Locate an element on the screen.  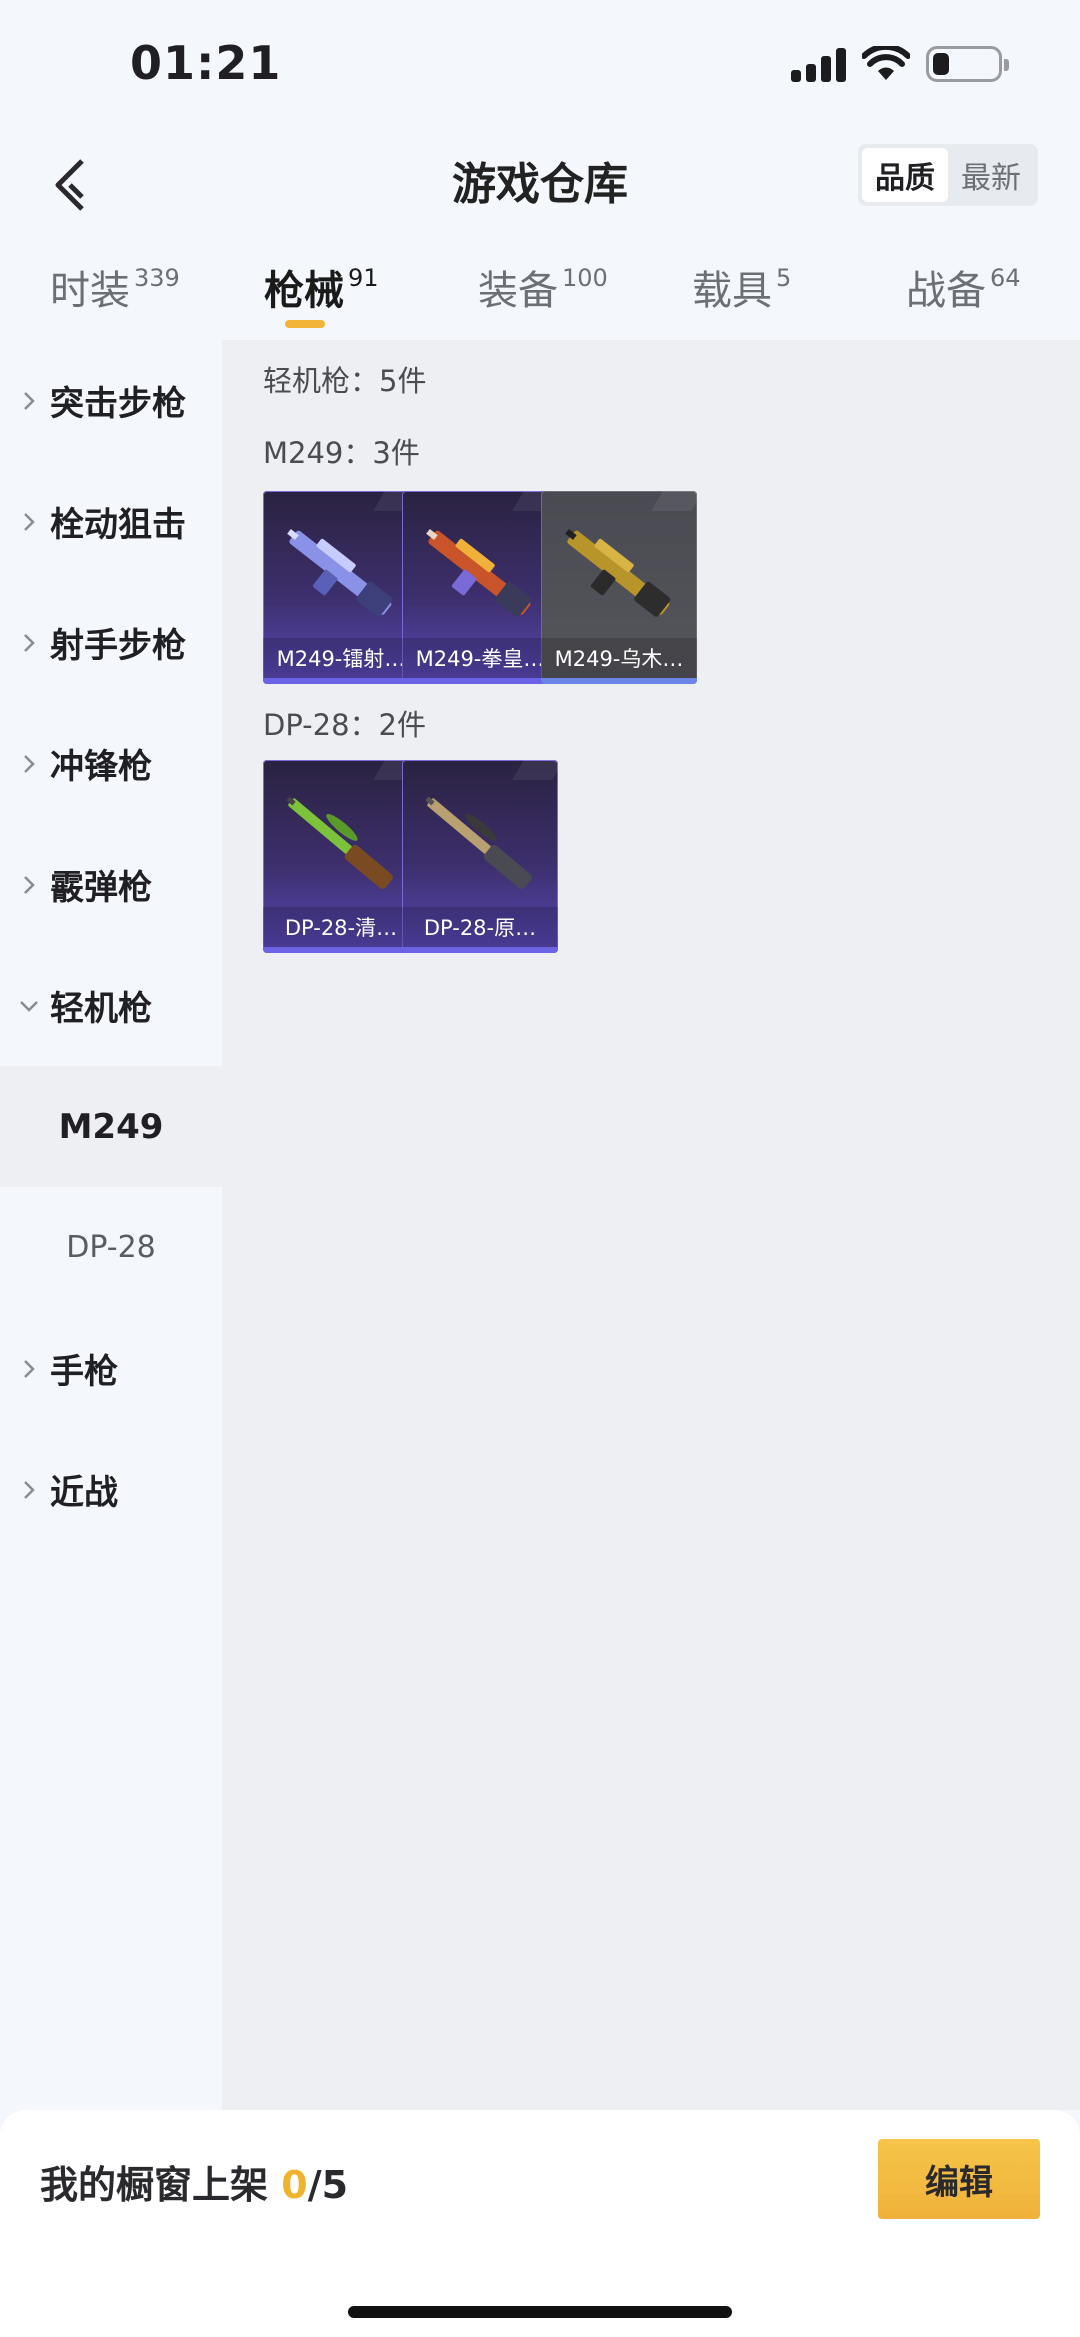
showcase-current-count: 0 is located at coordinates (294, 2185).